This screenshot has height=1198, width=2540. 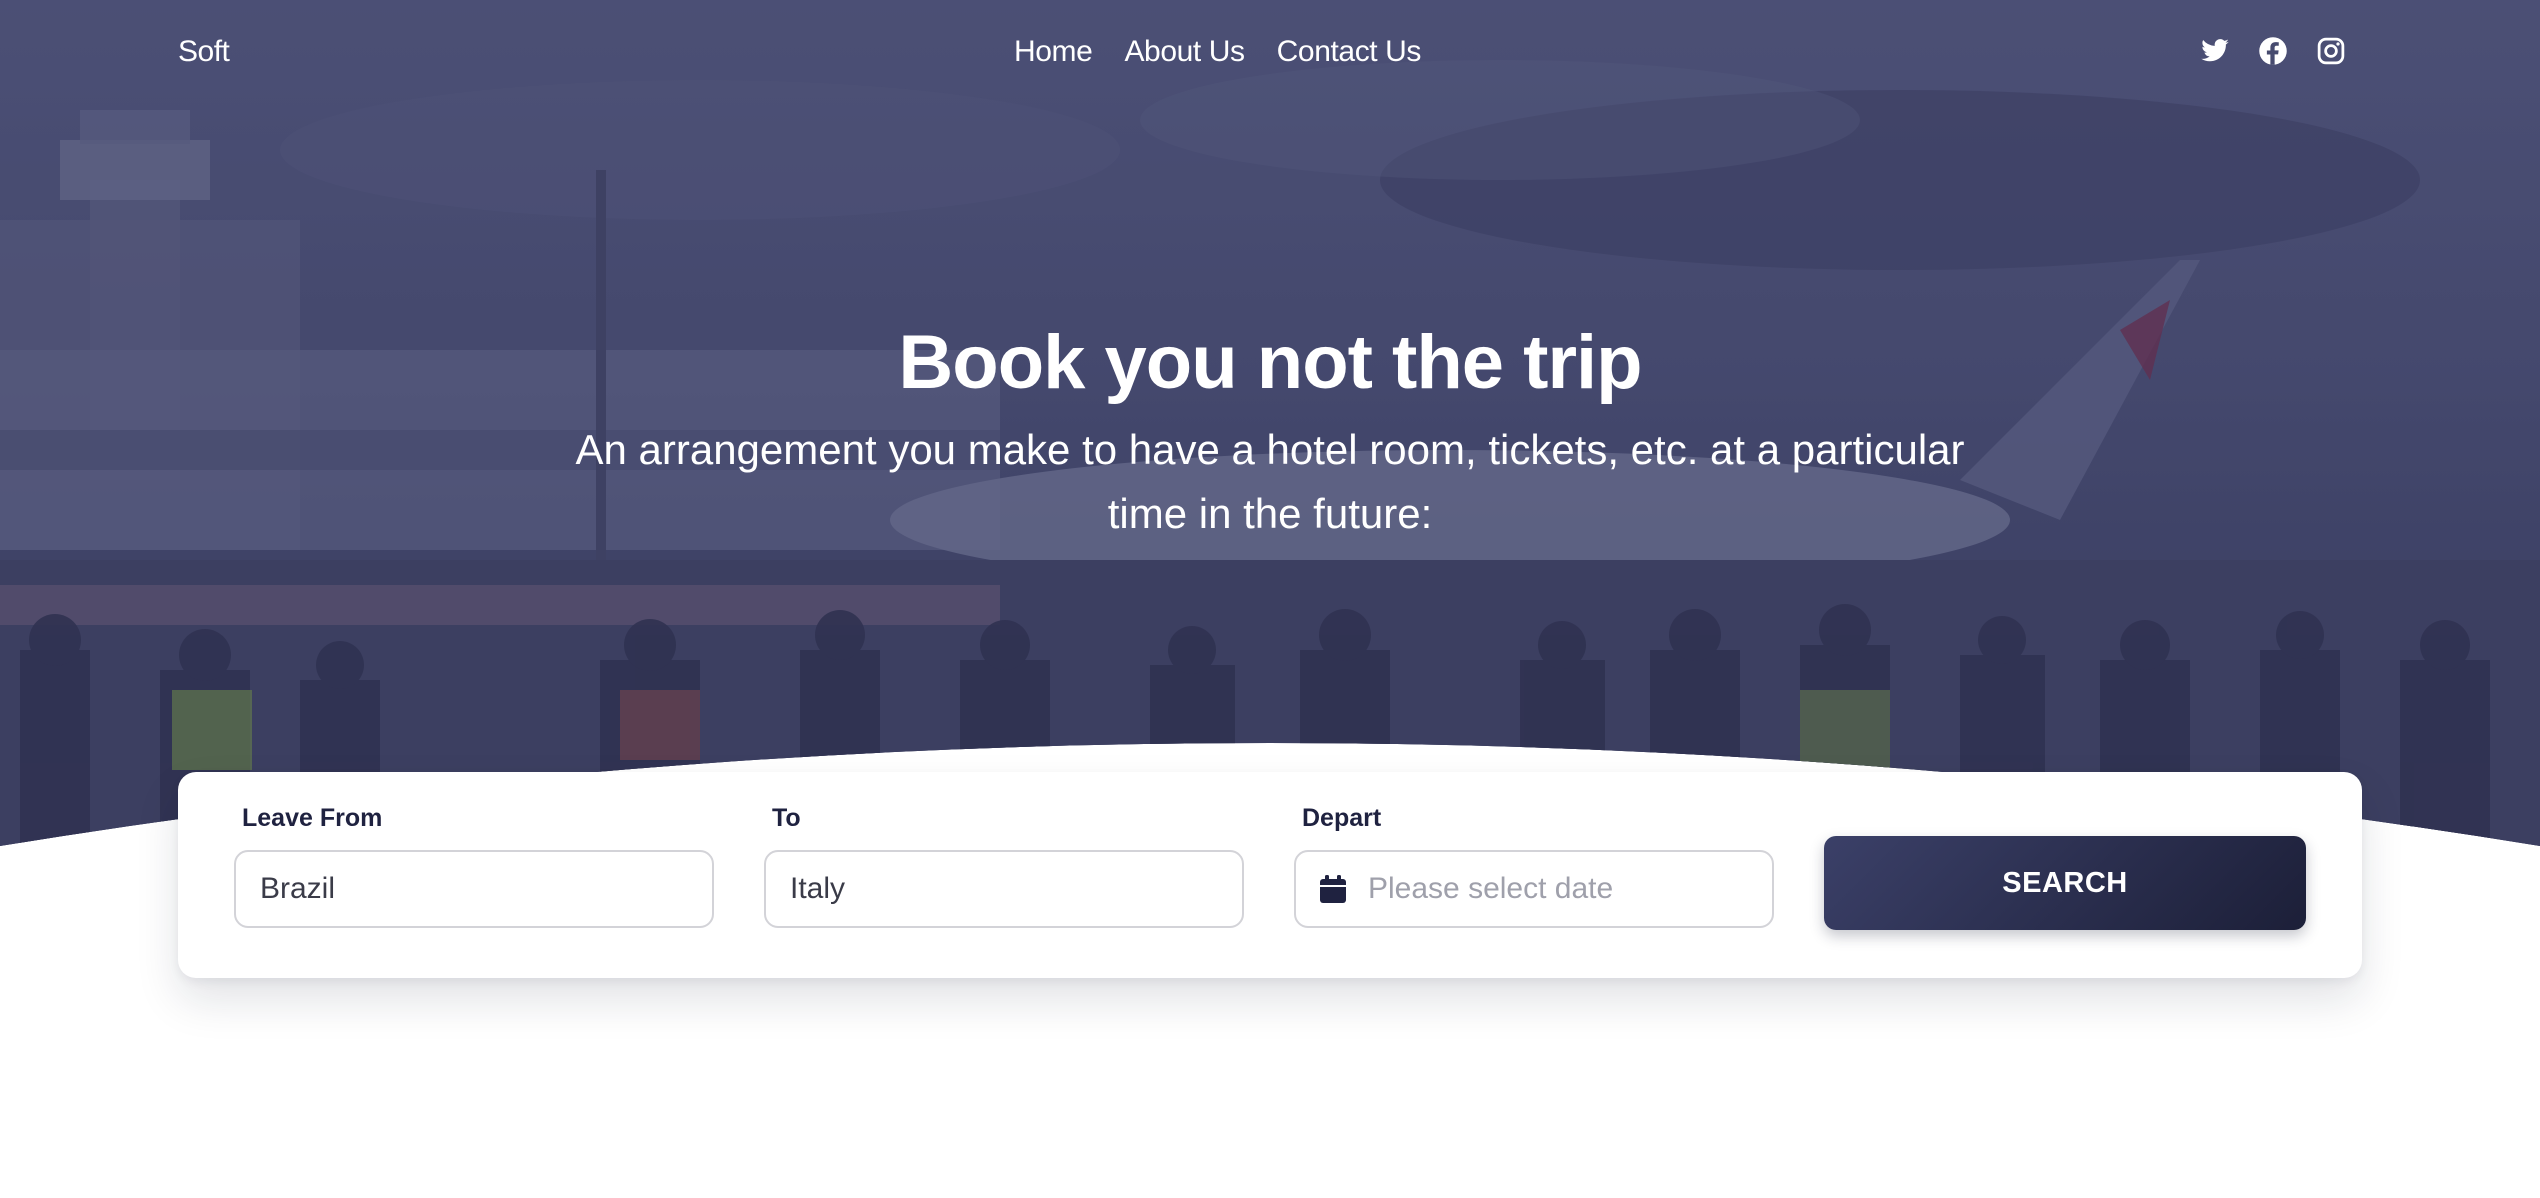 I want to click on brand-logo: Soft, so click(x=204, y=52).